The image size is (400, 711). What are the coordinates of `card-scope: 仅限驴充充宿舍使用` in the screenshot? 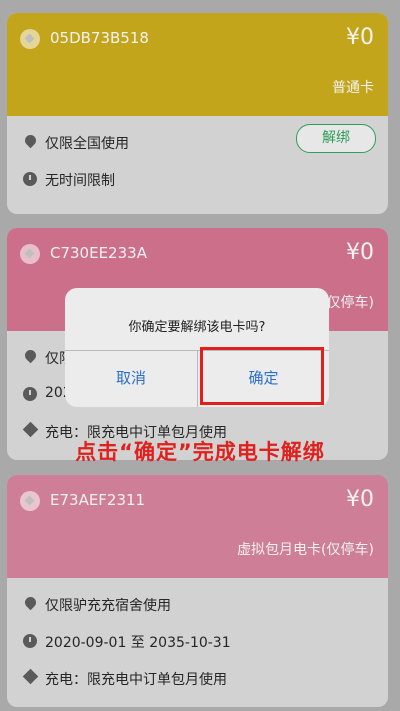 It's located at (108, 606).